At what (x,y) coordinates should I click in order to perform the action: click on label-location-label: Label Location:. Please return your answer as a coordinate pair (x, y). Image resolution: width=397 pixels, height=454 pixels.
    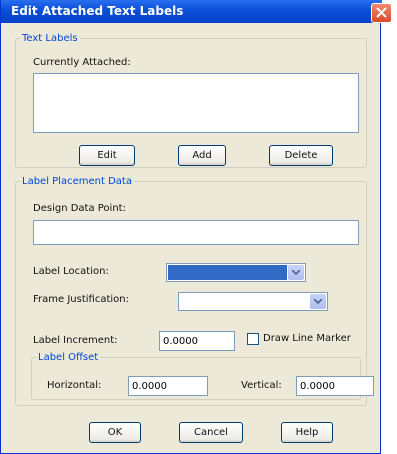
    Looking at the image, I should click on (71, 271).